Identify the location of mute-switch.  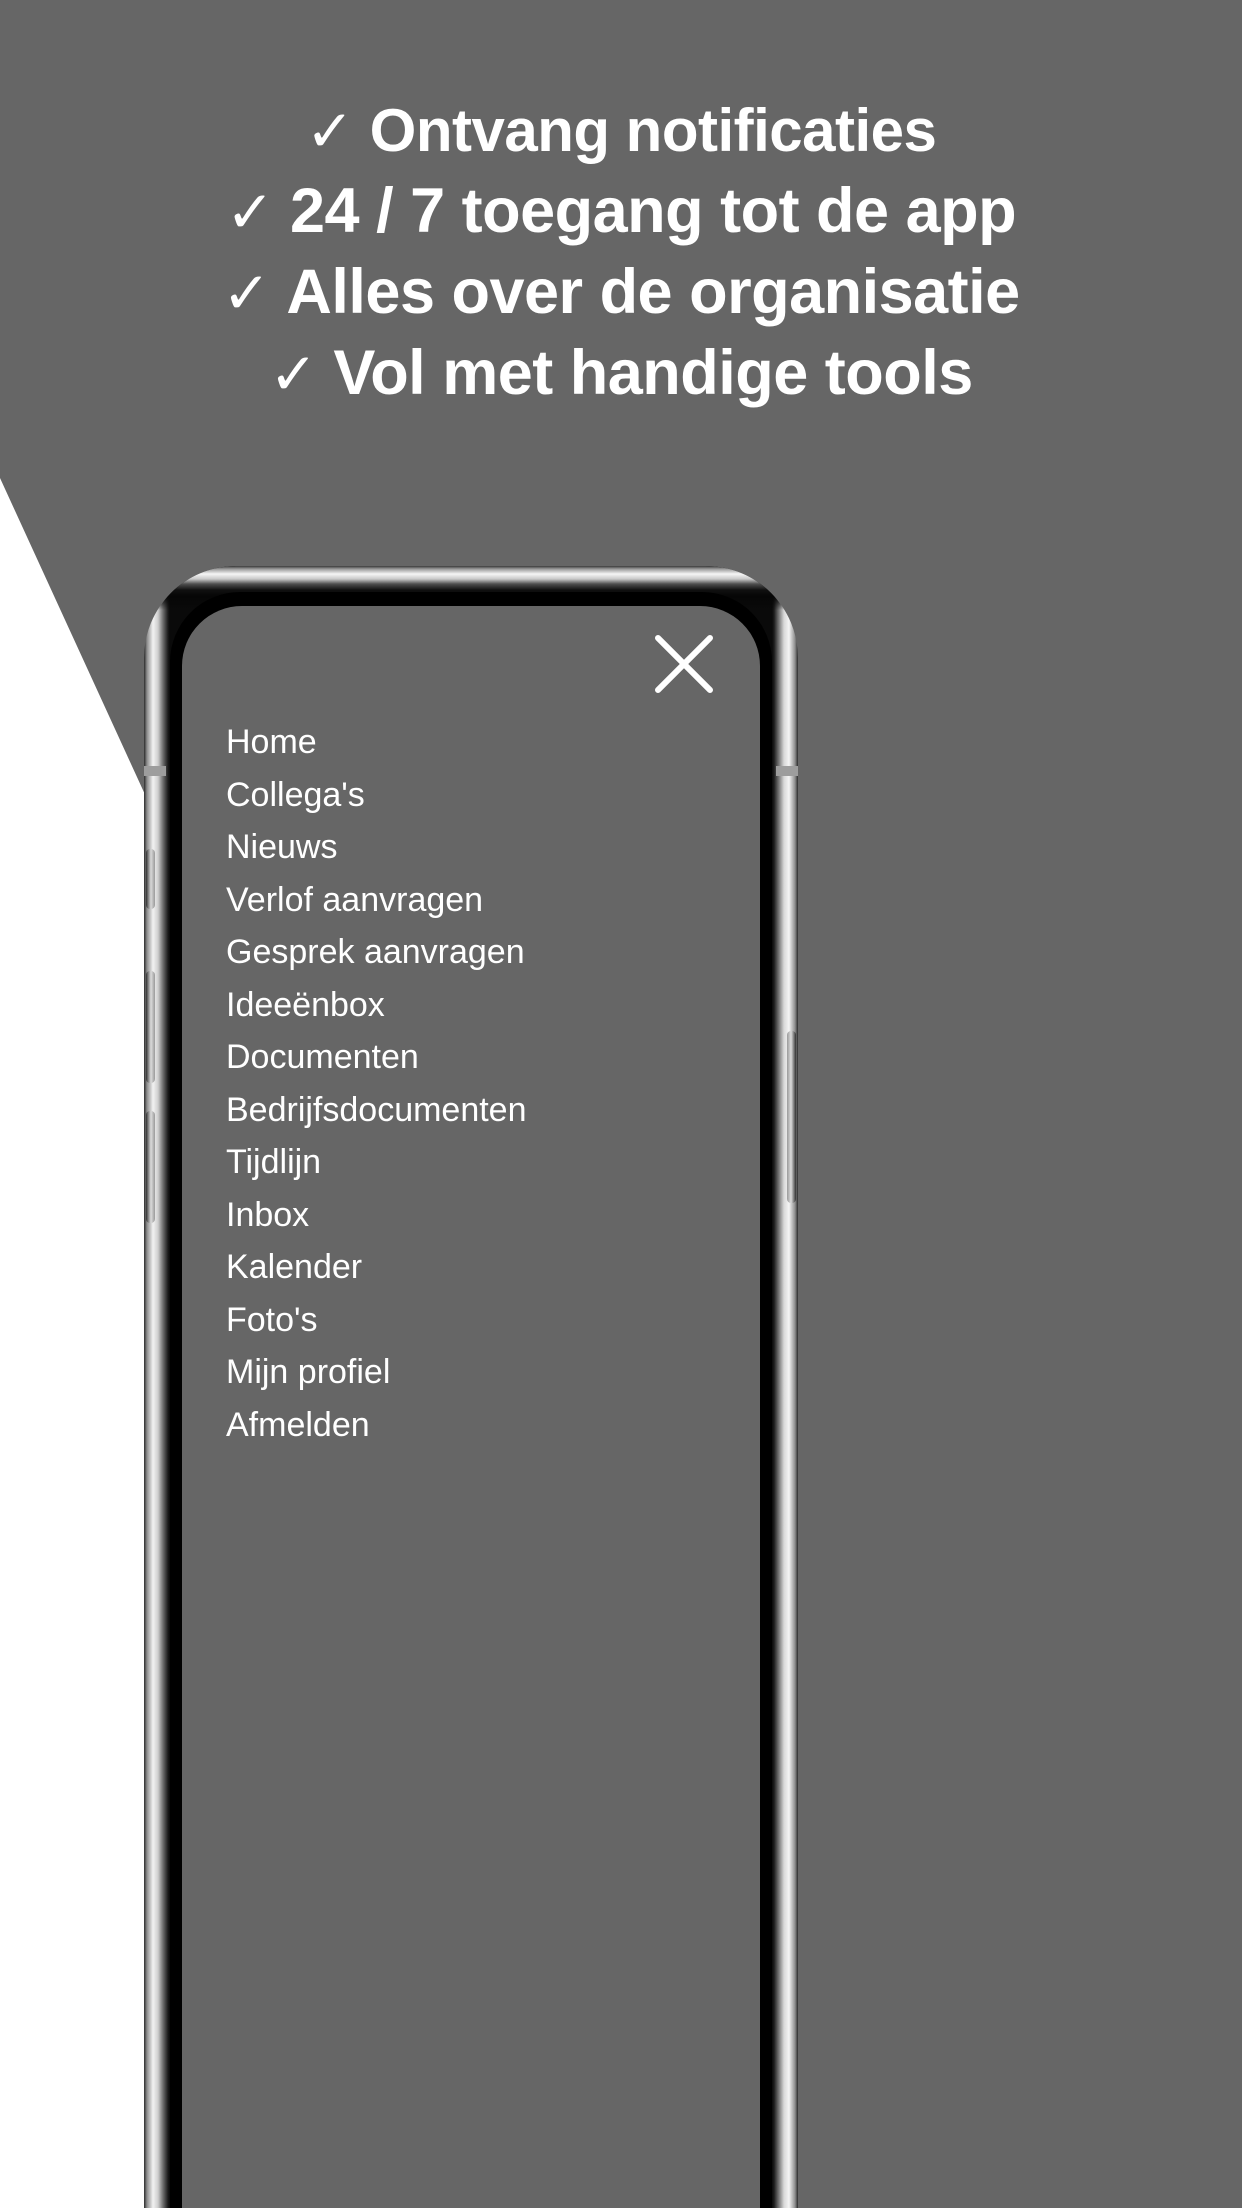
(150, 879).